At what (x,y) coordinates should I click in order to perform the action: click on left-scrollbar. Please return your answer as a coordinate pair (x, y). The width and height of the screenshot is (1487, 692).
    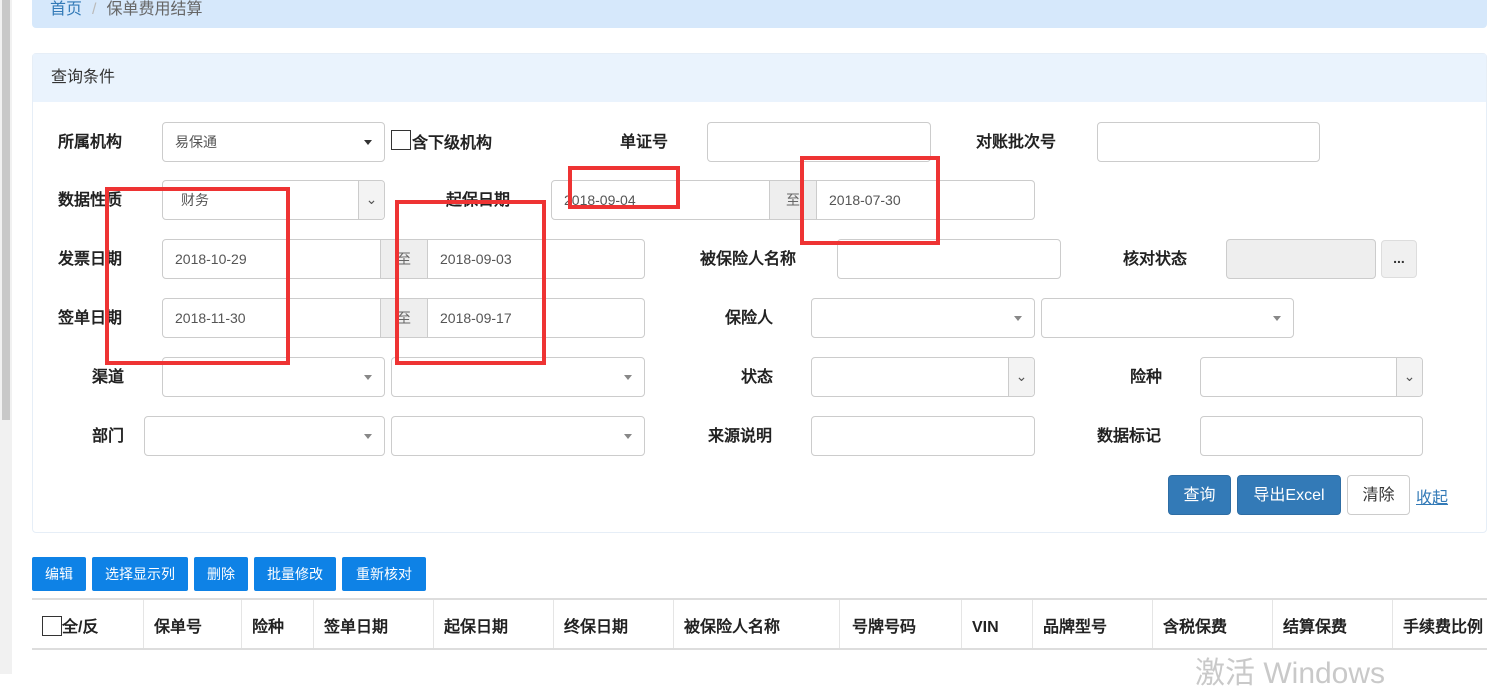
    Looking at the image, I should click on (6, 337).